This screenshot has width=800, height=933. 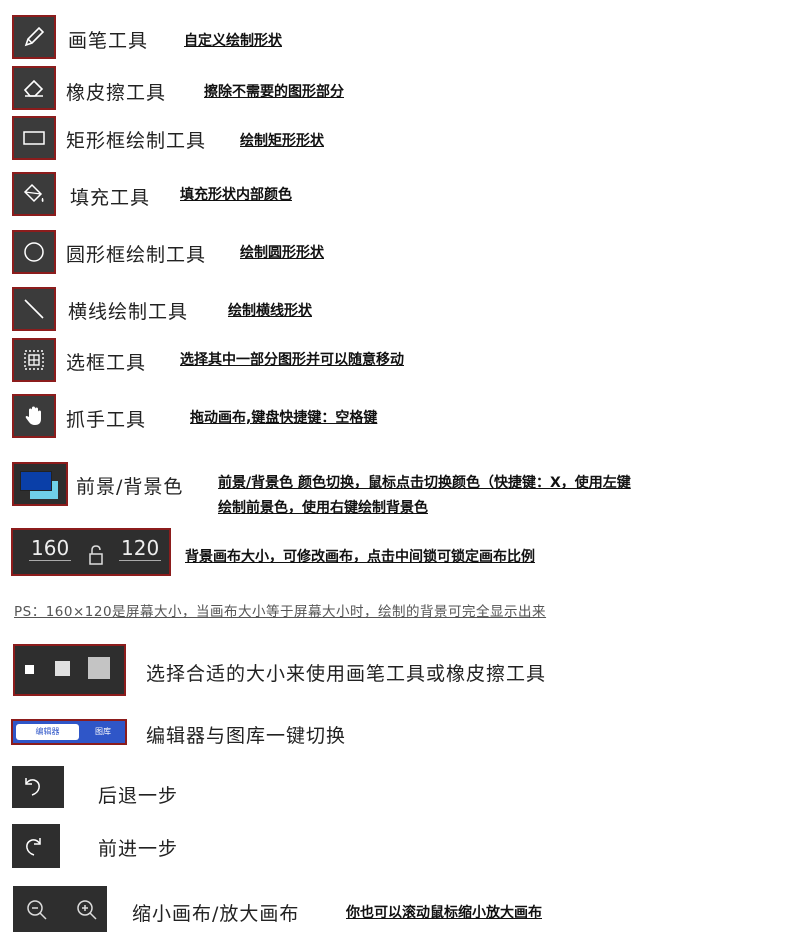 What do you see at coordinates (50, 548) in the screenshot?
I see `canvas-width-input: 160` at bounding box center [50, 548].